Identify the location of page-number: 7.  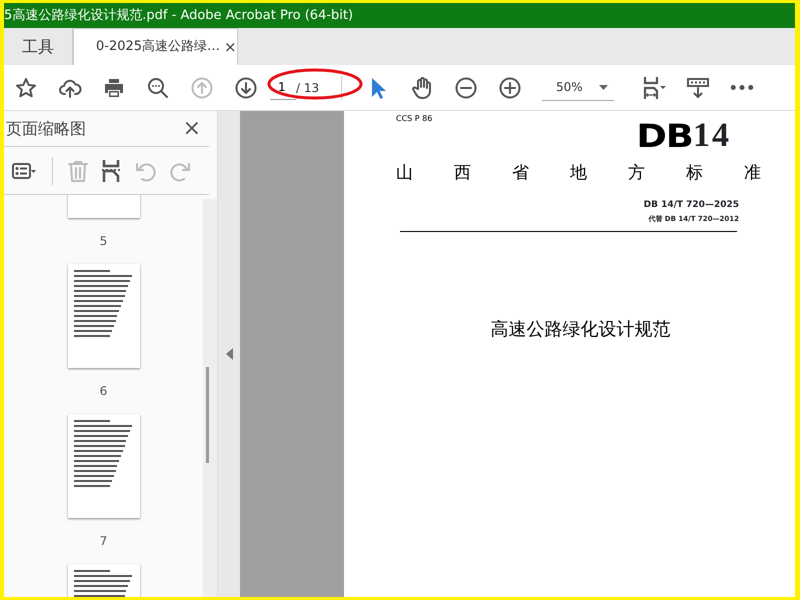
(104, 541).